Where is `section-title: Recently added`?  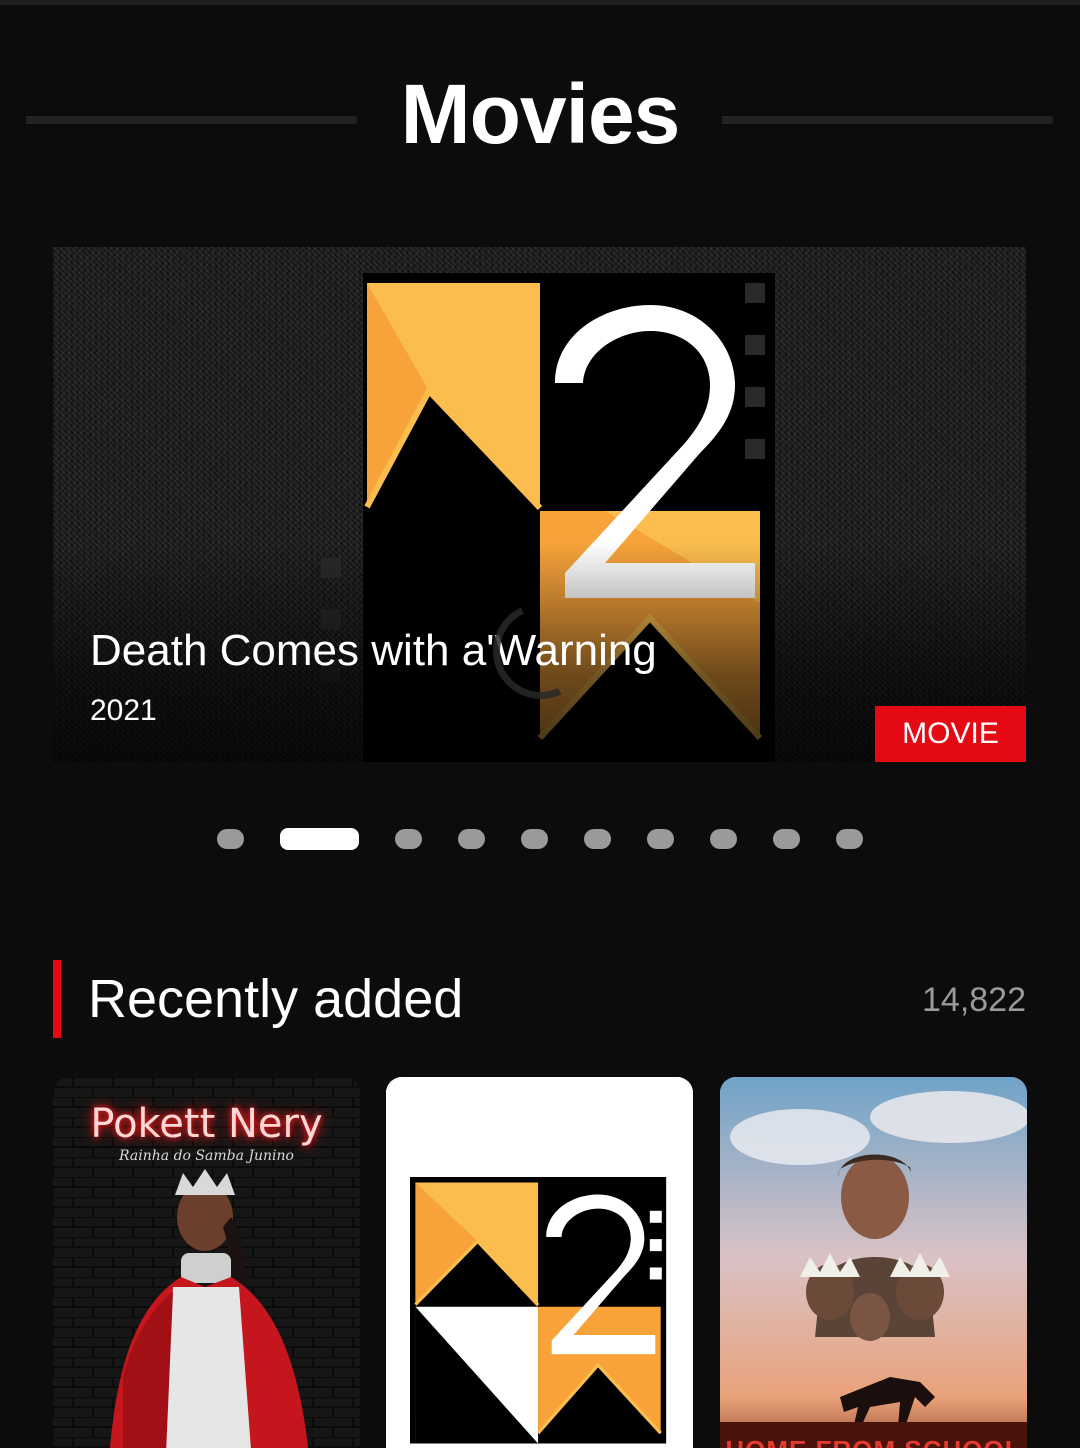
section-title: Recently added is located at coordinates (276, 999).